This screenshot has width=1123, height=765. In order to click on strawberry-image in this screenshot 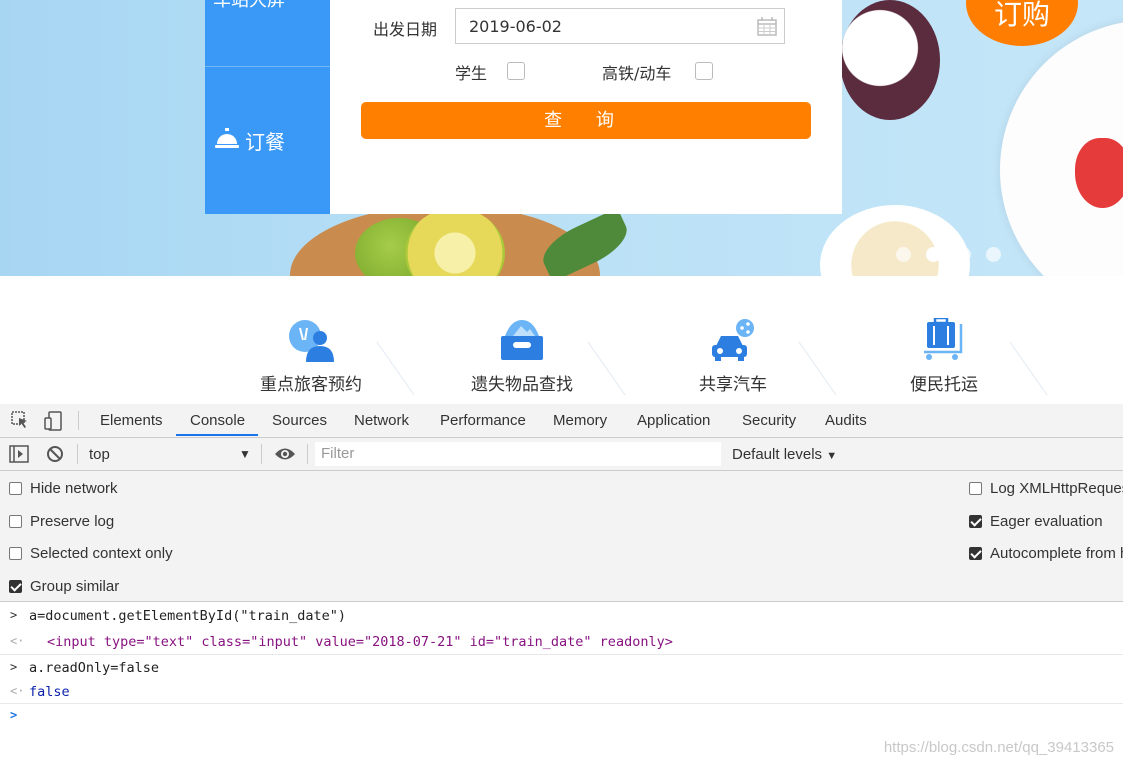, I will do `click(1099, 173)`.